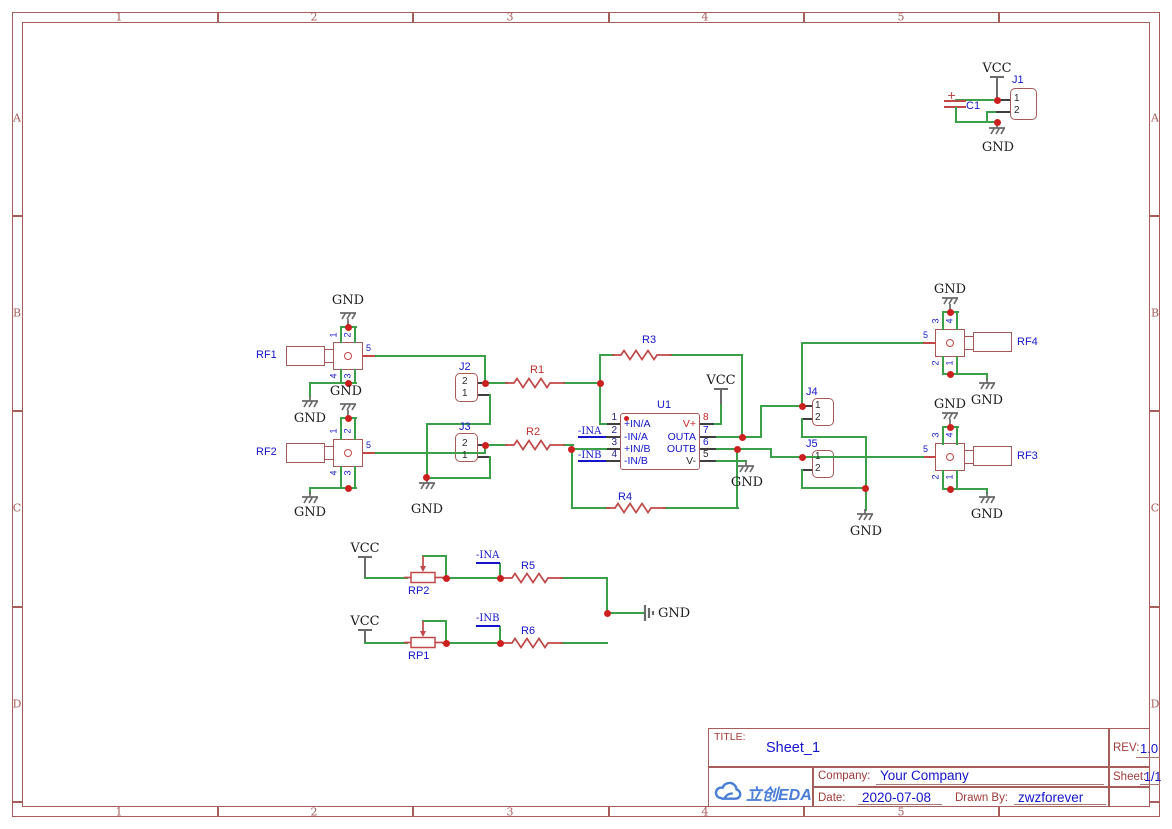  Describe the element at coordinates (426, 570) in the screenshot. I see `rp2-potentiometer` at that location.